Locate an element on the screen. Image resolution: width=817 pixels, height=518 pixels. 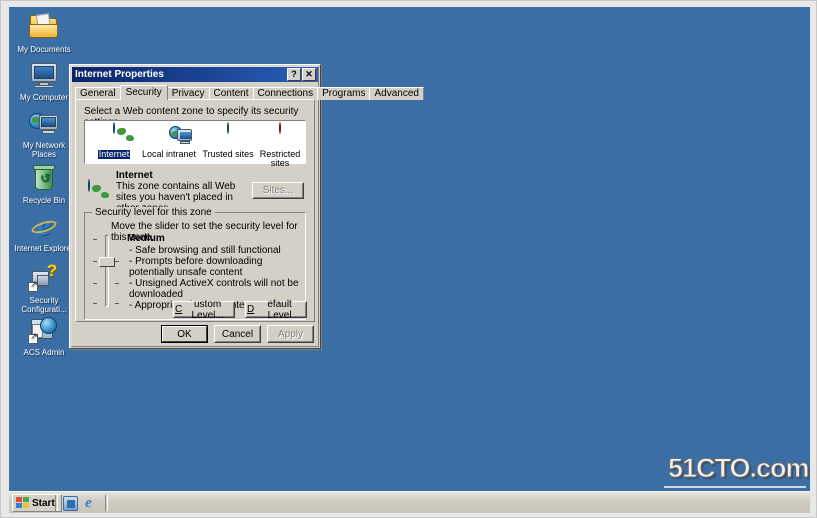
desktop-icon-recycle-bin: ↺ Recycle Bin is located at coordinates (44, 183).